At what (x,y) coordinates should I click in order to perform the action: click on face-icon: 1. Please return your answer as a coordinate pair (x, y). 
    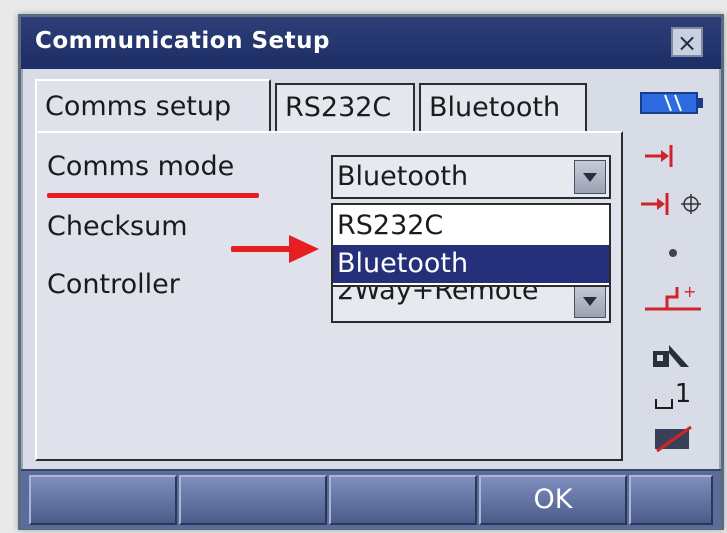
    Looking at the image, I should click on (673, 394).